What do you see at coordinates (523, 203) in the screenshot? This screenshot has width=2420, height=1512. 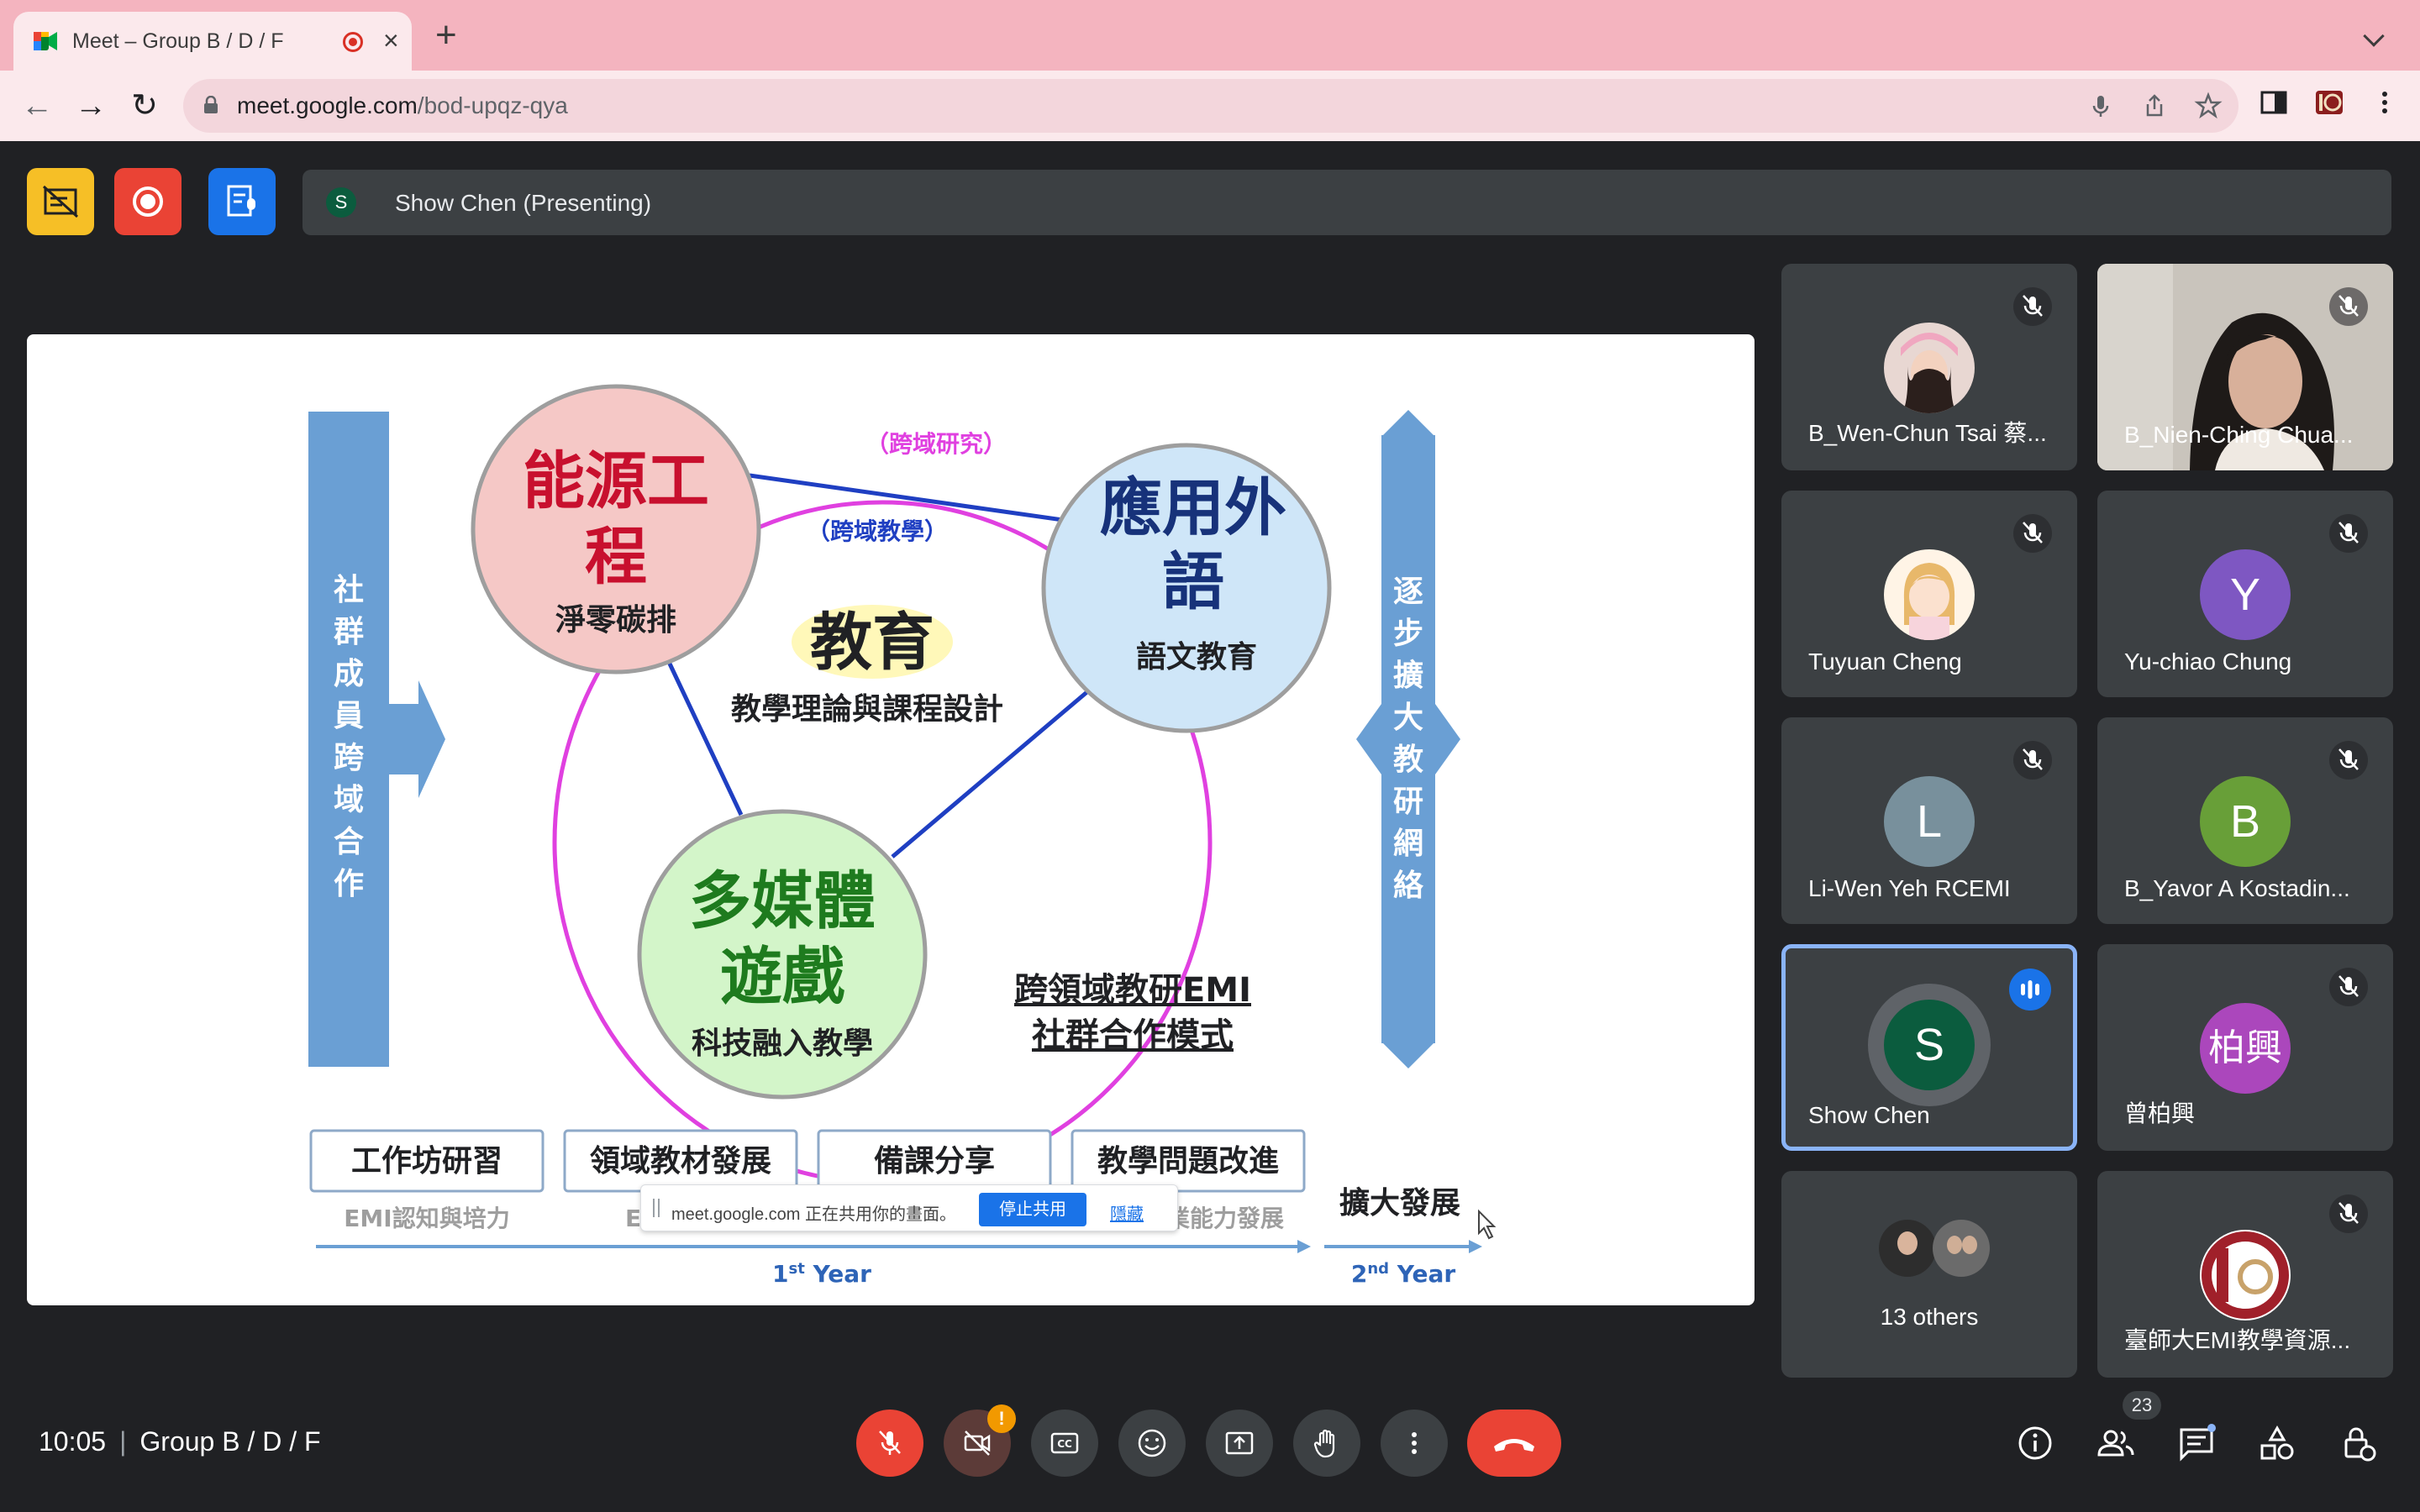 I see `presenting-text: Show Chen (Presenting)` at bounding box center [523, 203].